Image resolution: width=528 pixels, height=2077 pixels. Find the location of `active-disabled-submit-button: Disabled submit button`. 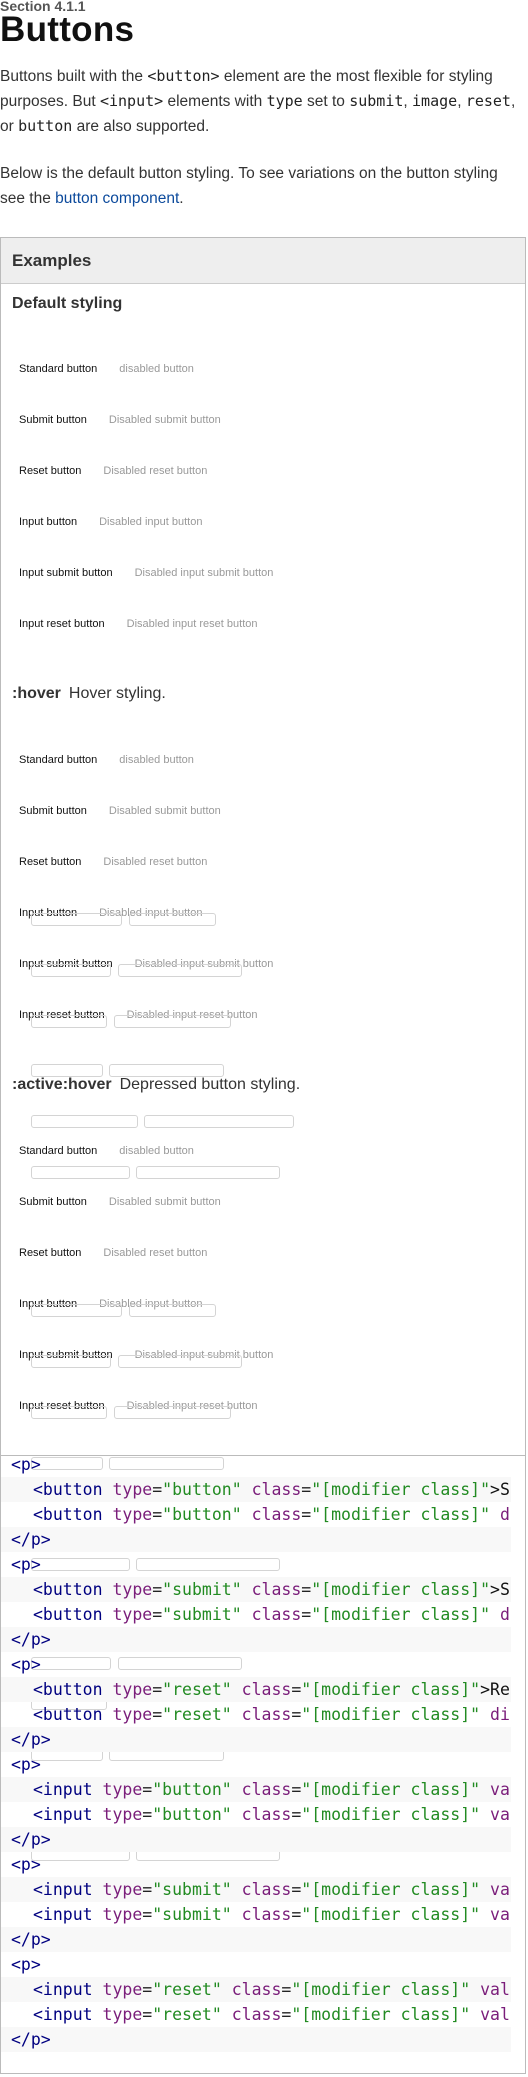

active-disabled-submit-button: Disabled submit button is located at coordinates (164, 1202).